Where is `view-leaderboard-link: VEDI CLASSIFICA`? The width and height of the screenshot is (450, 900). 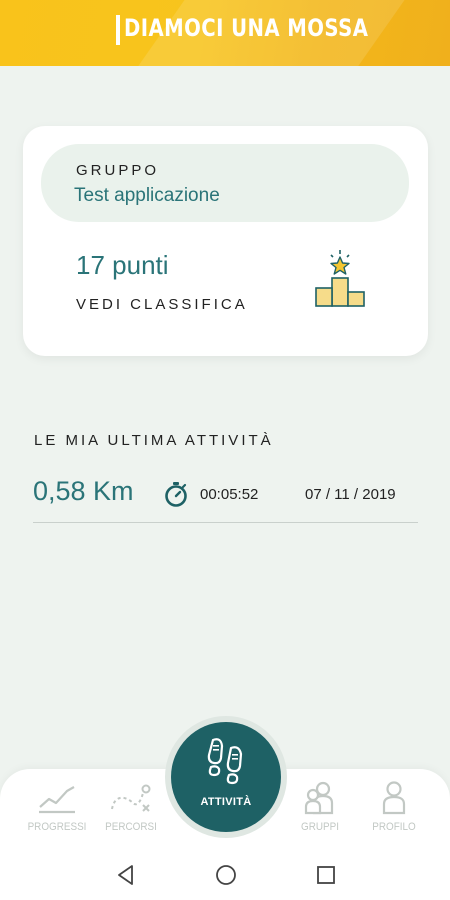
view-leaderboard-link: VEDI CLASSIFICA is located at coordinates (162, 304).